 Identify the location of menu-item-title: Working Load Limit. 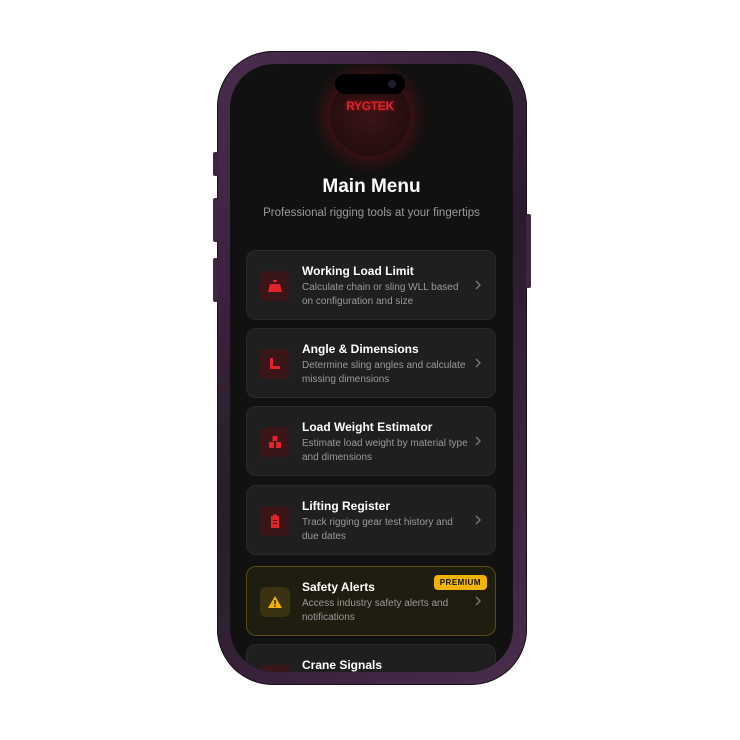
(358, 271).